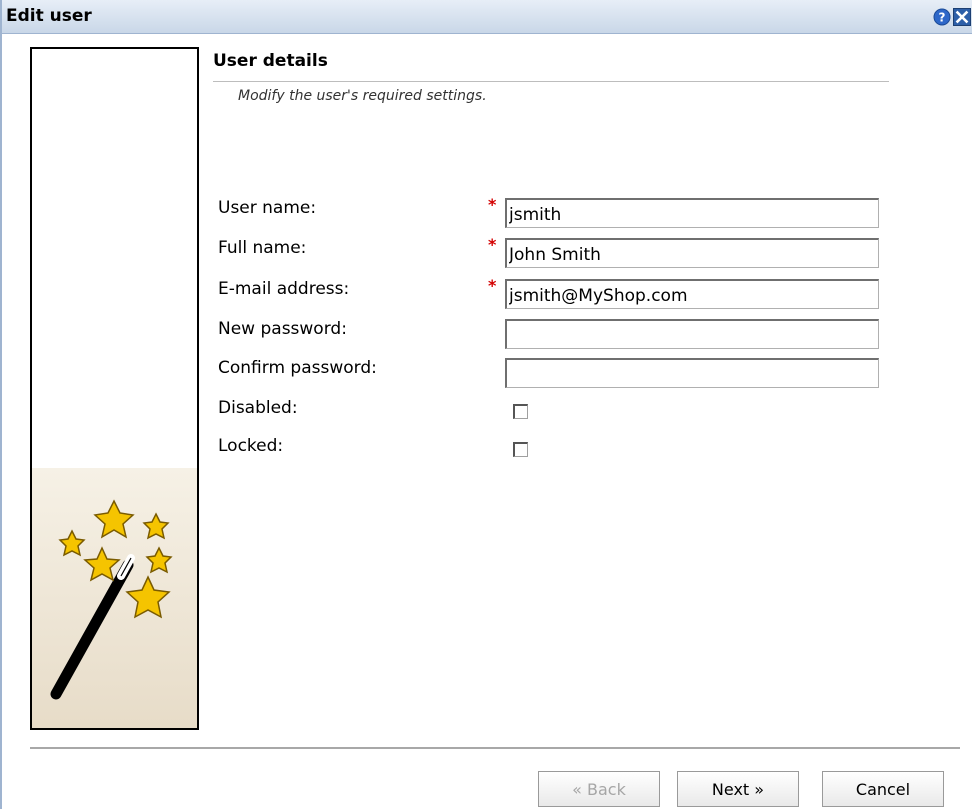 This screenshot has height=809, width=972. Describe the element at coordinates (258, 408) in the screenshot. I see `disabled-label: Disabled:` at that location.